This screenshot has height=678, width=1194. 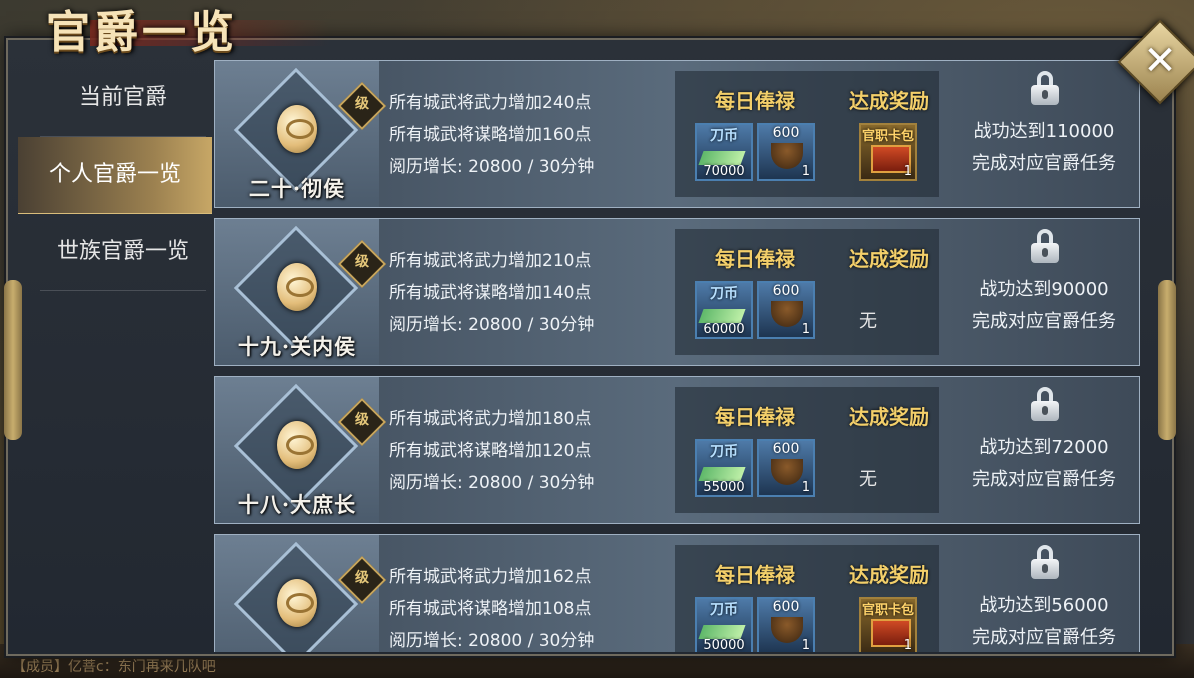 I want to click on stat-strategy: 所有城武将谋略增加140点, so click(x=490, y=293).